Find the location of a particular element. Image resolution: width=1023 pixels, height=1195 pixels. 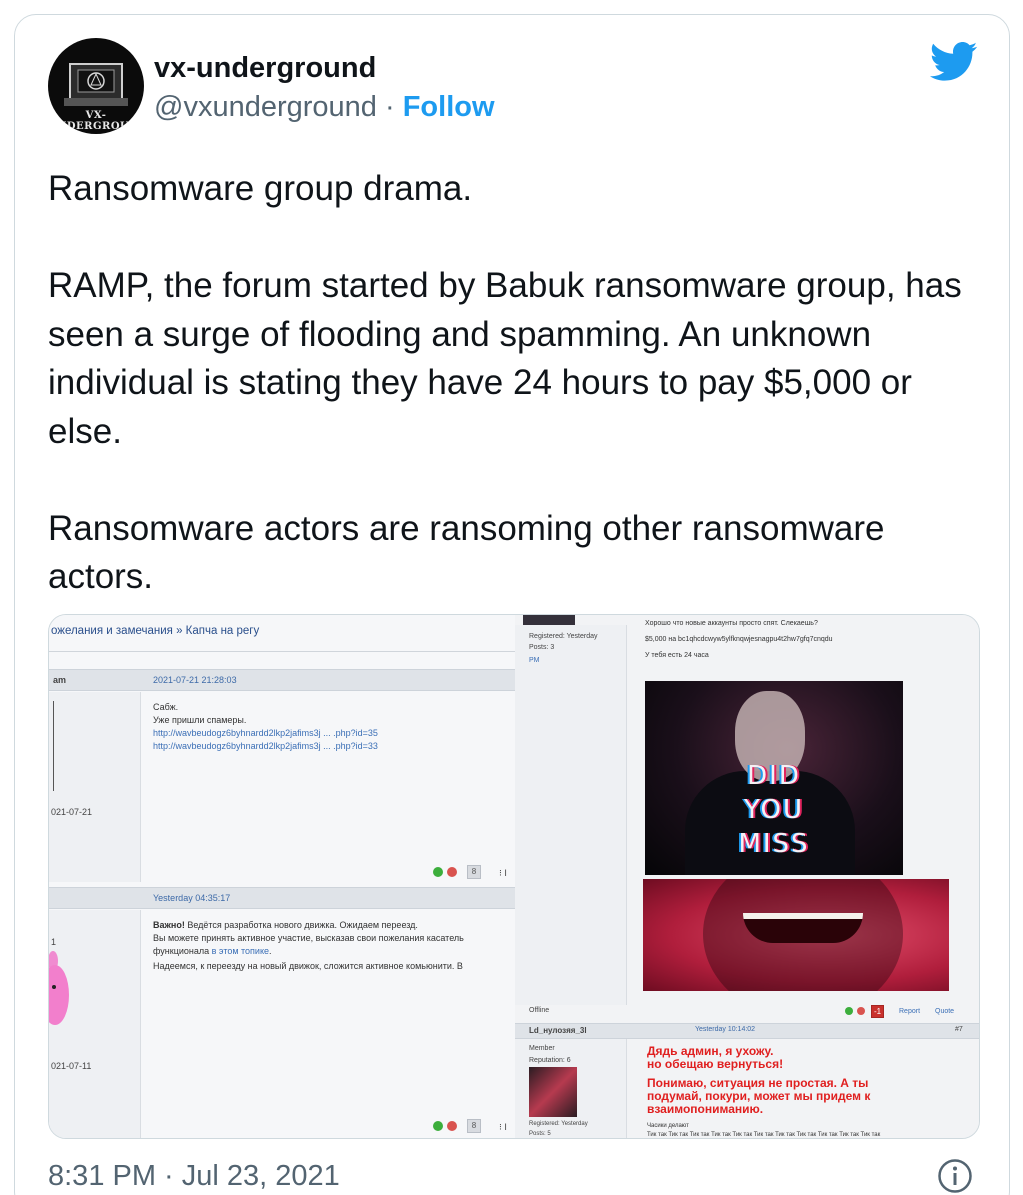

red-line-2: но обещаю вернуться! is located at coordinates (715, 1064).